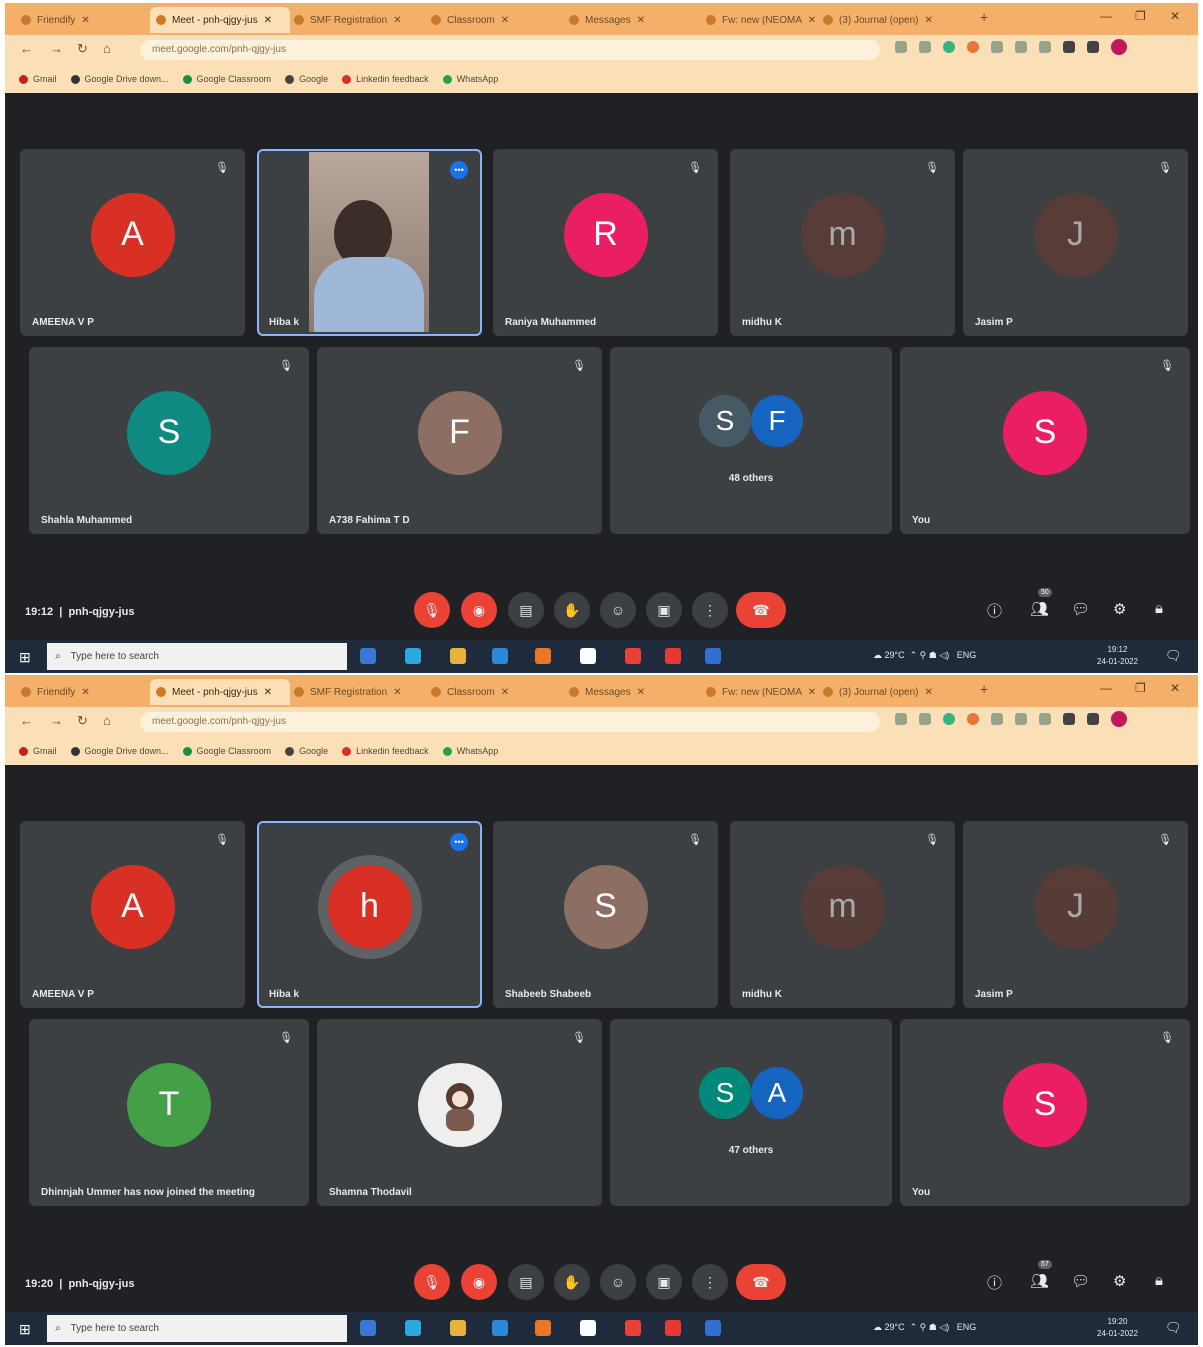  What do you see at coordinates (1117, 1328) in the screenshot?
I see `taskbar-clock: 19:20 24-01-2022` at bounding box center [1117, 1328].